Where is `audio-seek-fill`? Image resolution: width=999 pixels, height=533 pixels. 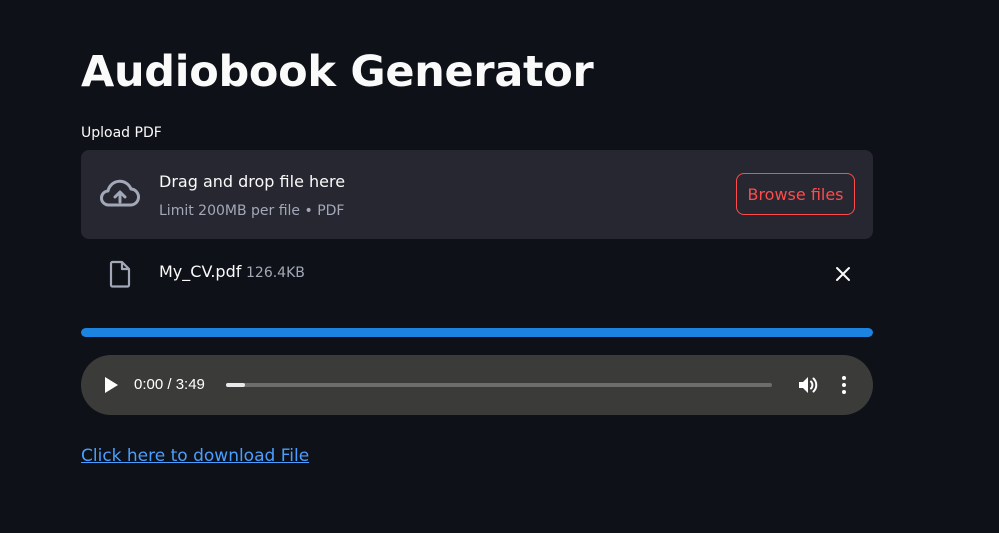 audio-seek-fill is located at coordinates (236, 385).